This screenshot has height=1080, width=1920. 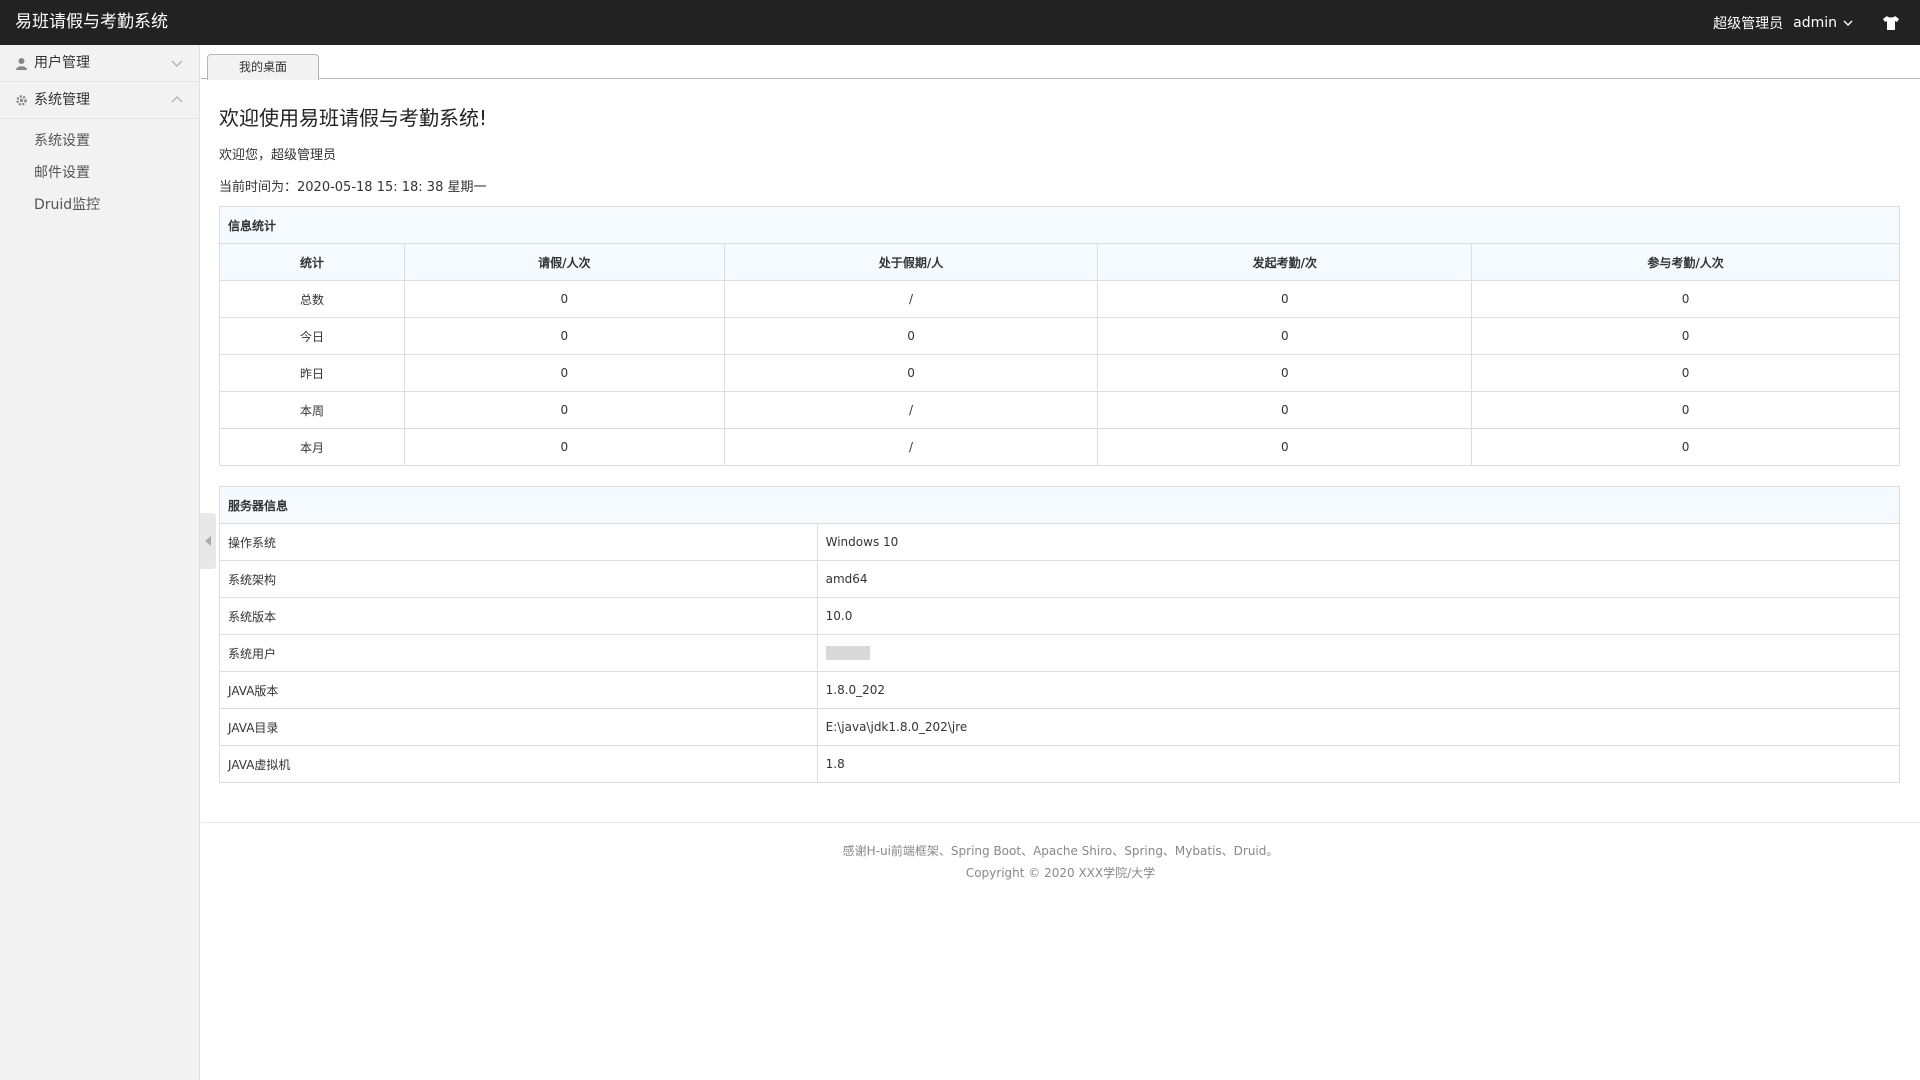 I want to click on table-row: JAVA虚拟机 1.8, so click(x=1060, y=764).